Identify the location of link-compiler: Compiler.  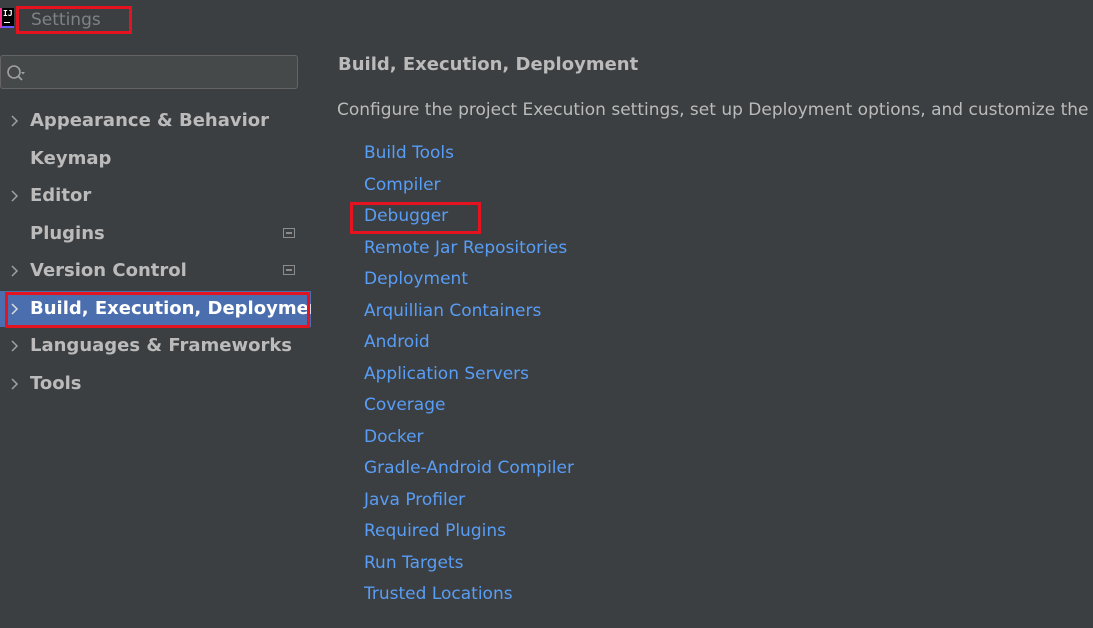
(402, 185).